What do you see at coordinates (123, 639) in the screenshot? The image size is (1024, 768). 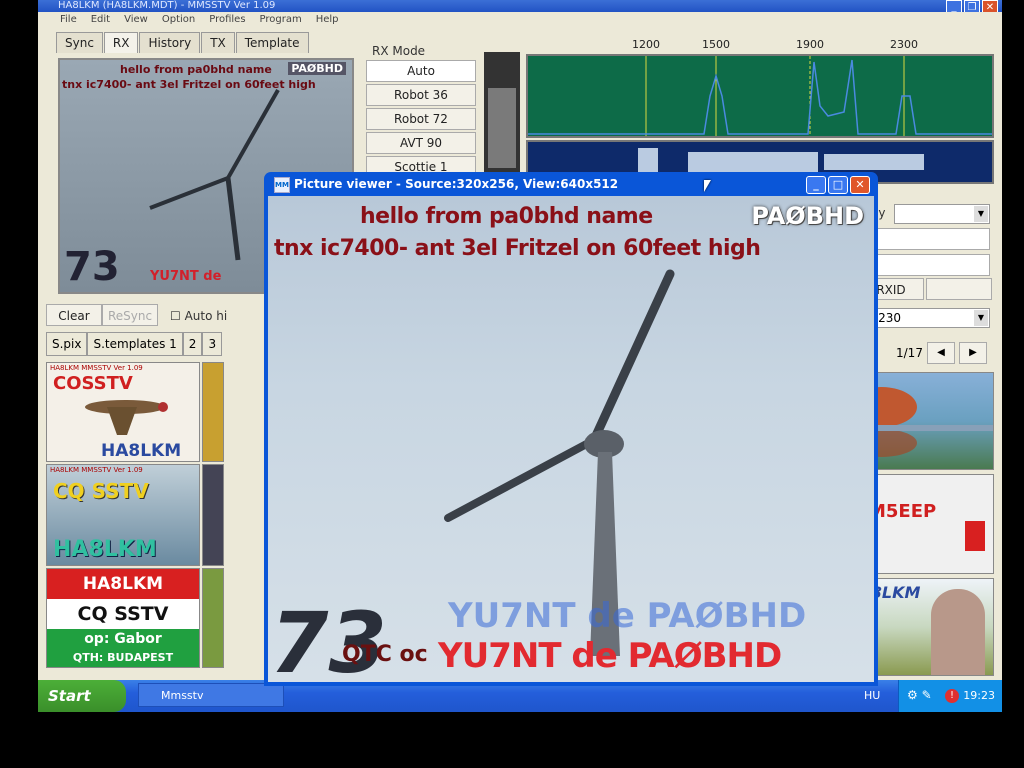 I see `thumb-card-op: op: Gabor` at bounding box center [123, 639].